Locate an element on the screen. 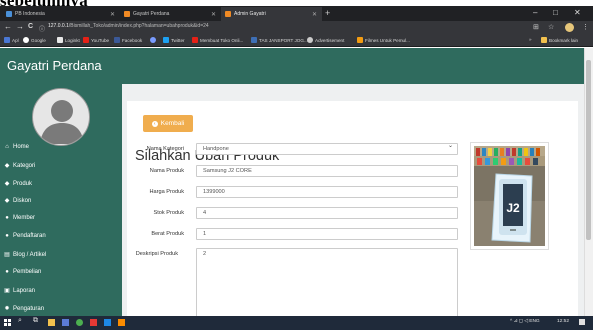 The image size is (593, 330). page-icon is located at coordinates (360, 40).